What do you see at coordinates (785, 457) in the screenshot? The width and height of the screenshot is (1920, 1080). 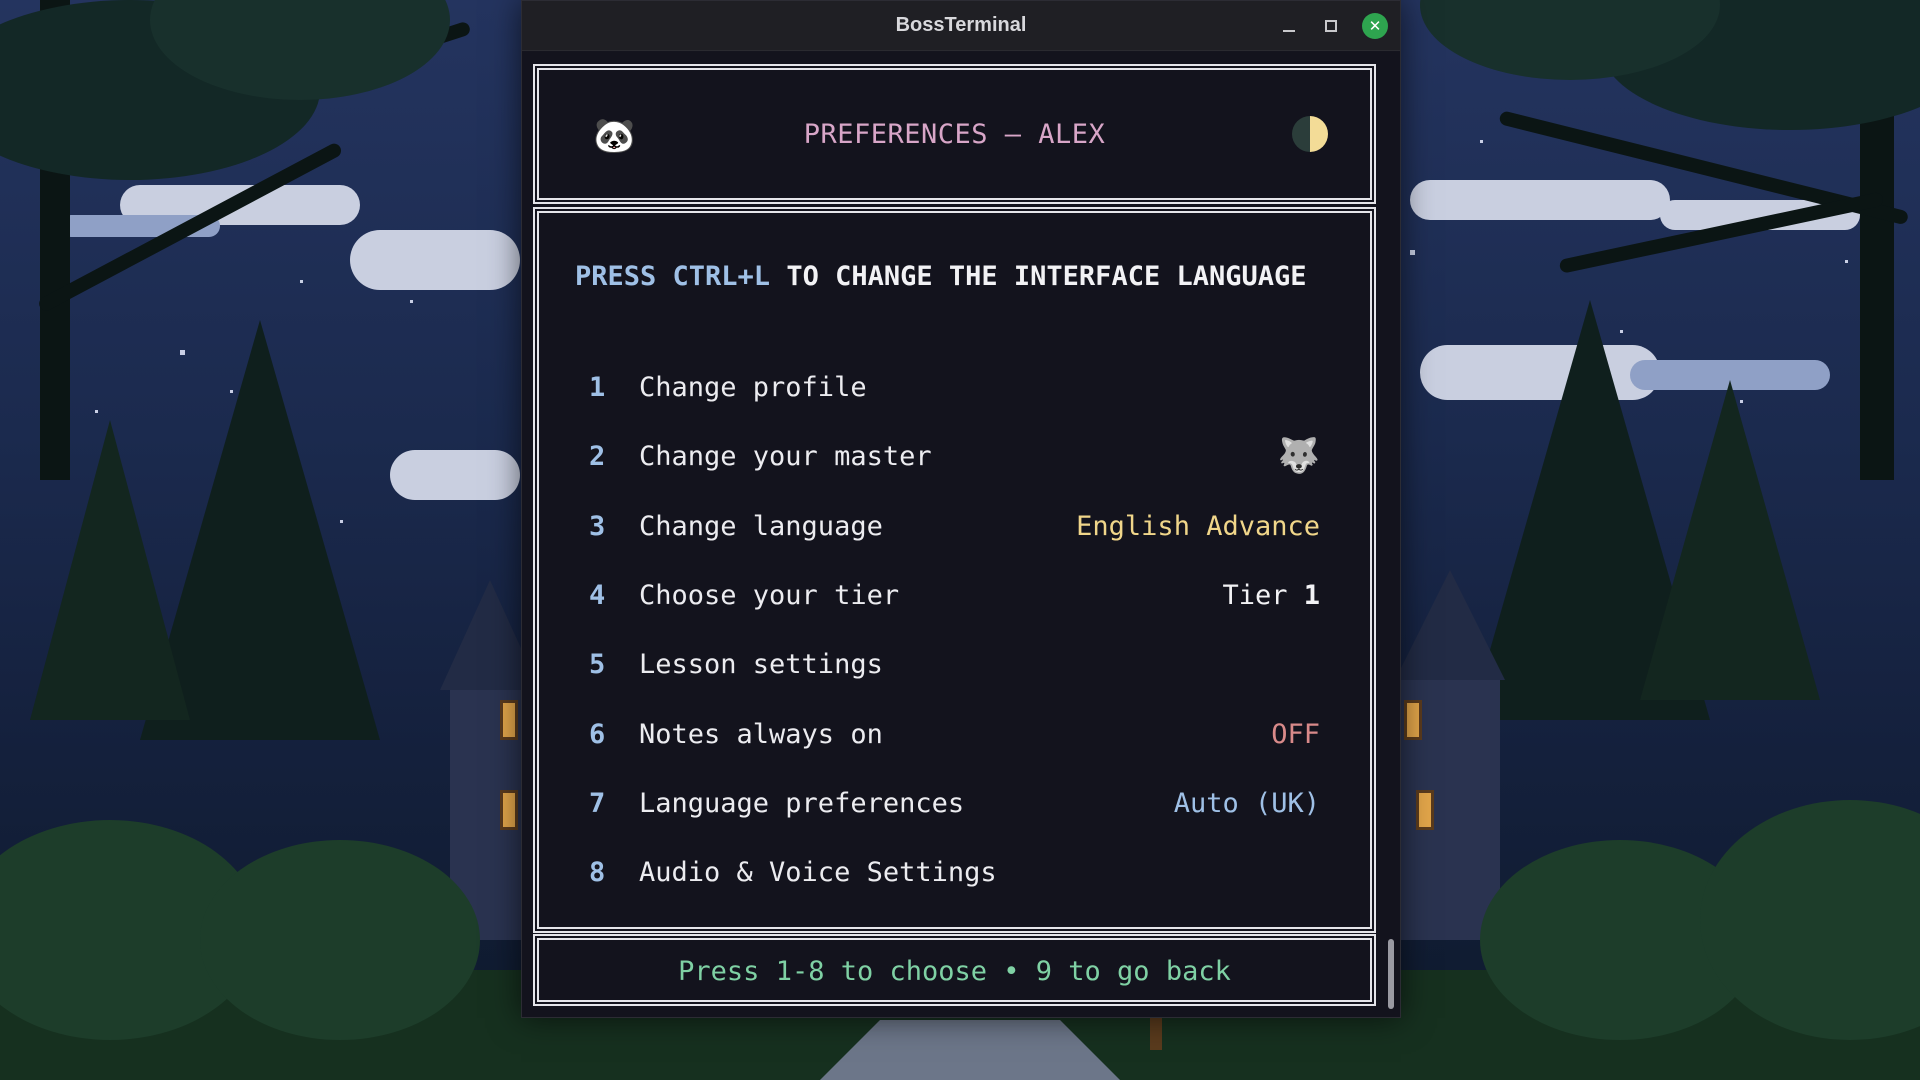 I see `menu-item-label: Change your master` at bounding box center [785, 457].